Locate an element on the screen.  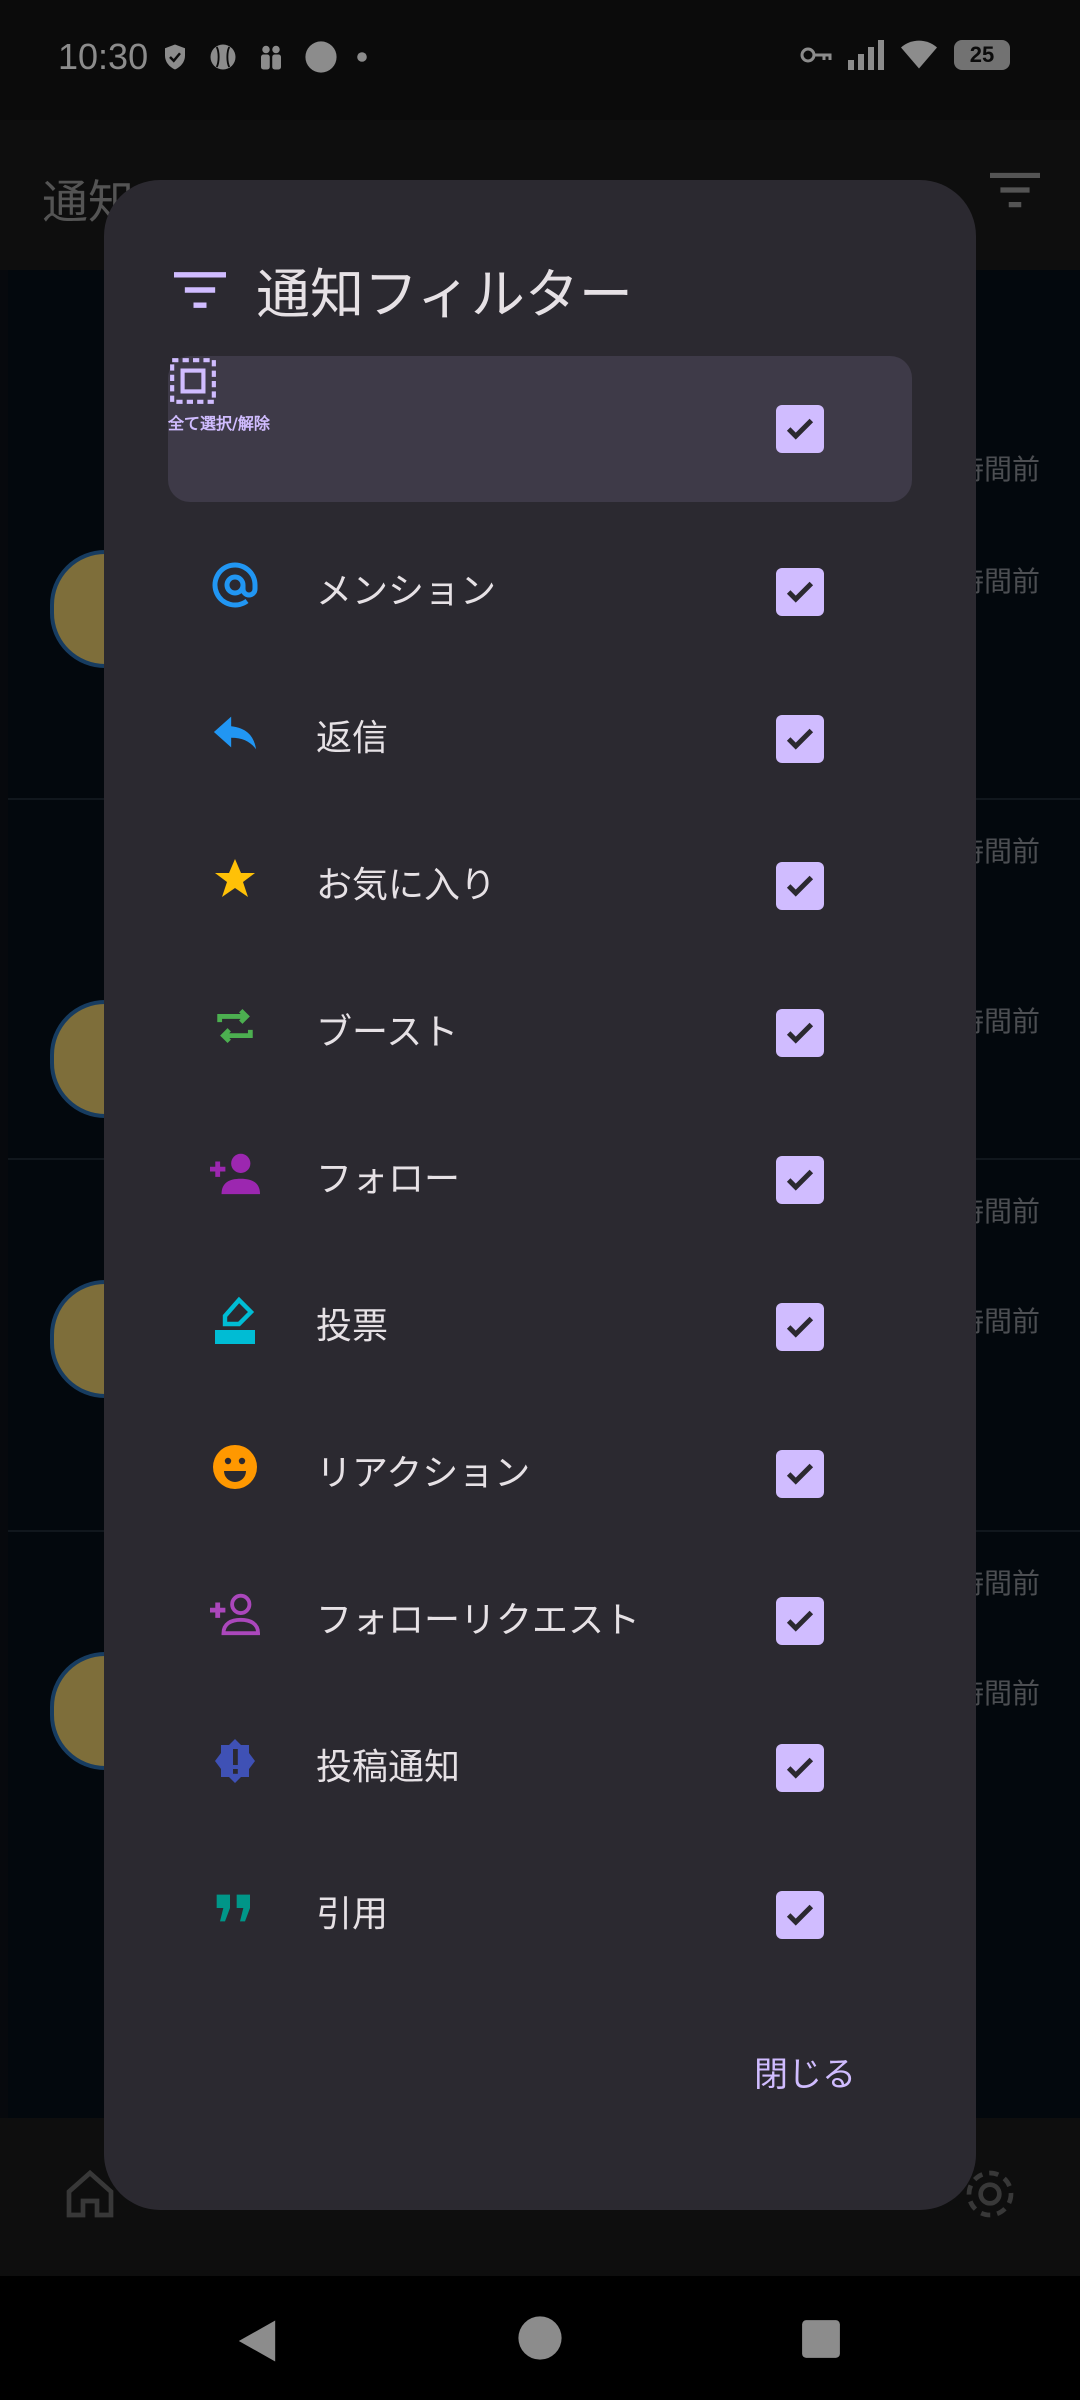
filter-row-reply: 返信 is located at coordinates (540, 732).